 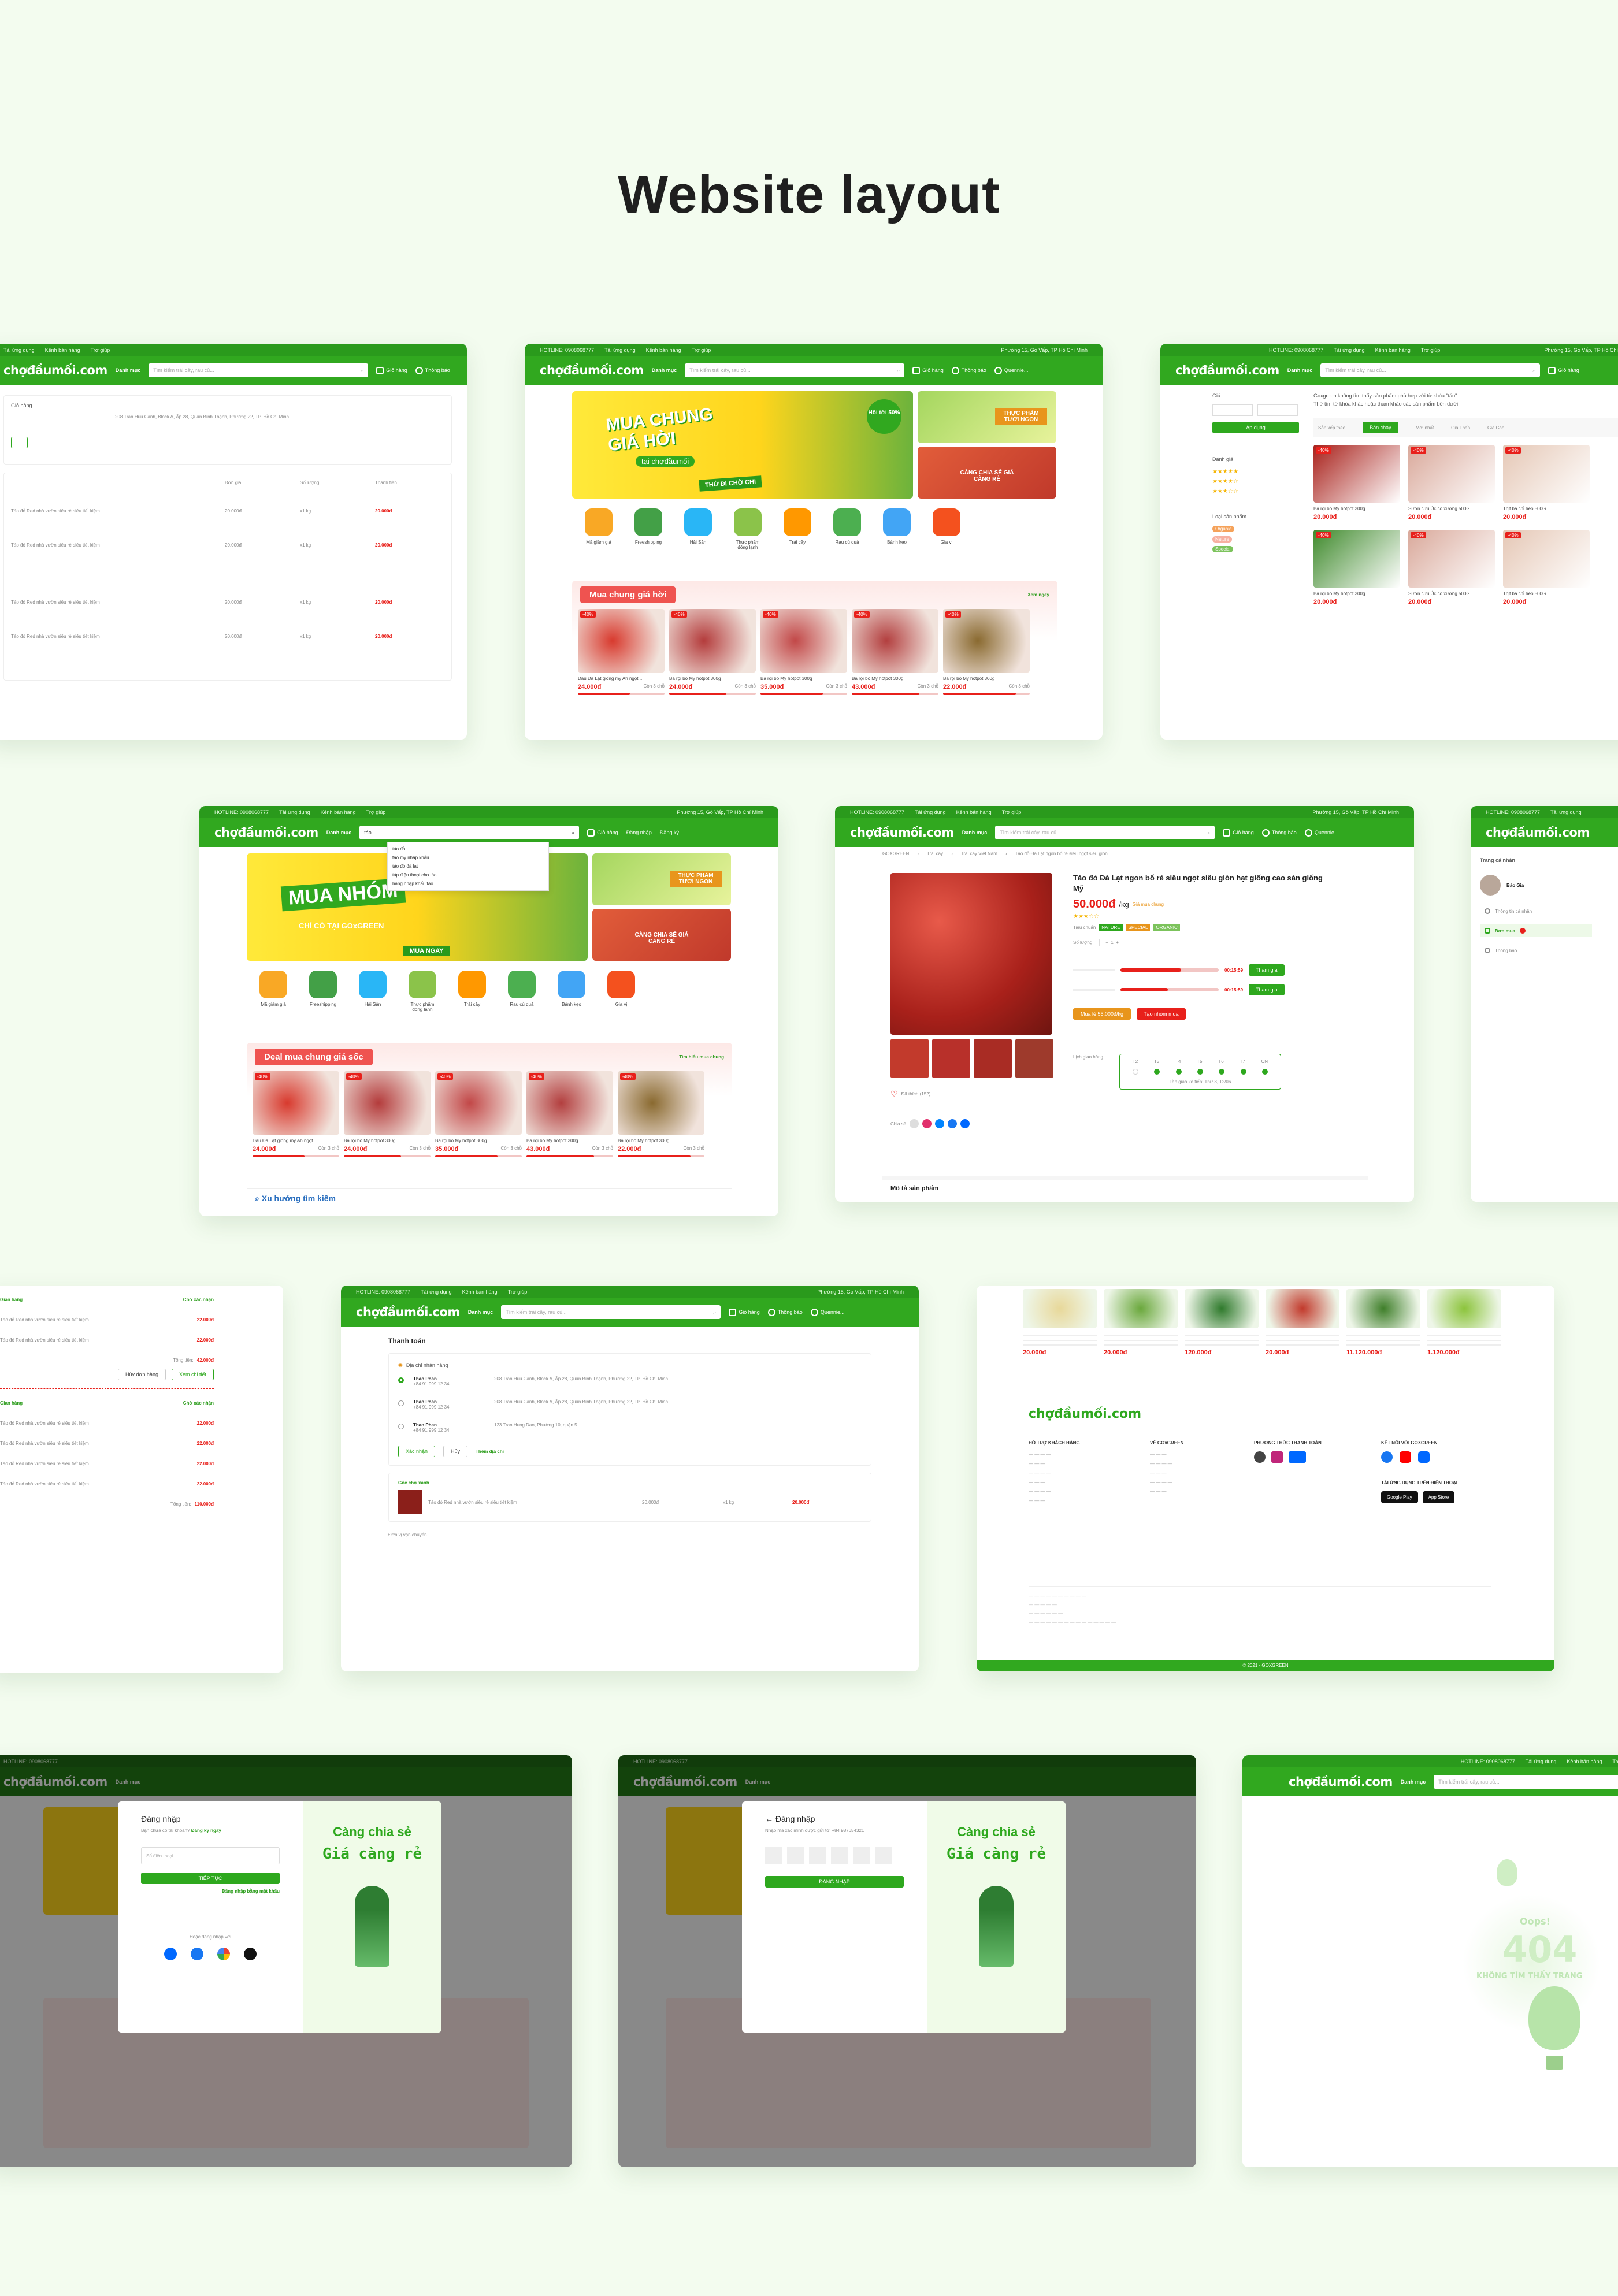 What do you see at coordinates (11, 1299) in the screenshot?
I see `shop-label: Gian hàng` at bounding box center [11, 1299].